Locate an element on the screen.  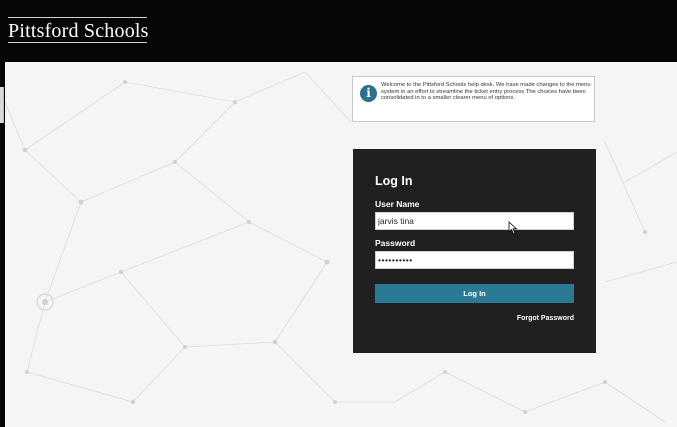
logo-rule-top is located at coordinates (77, 17).